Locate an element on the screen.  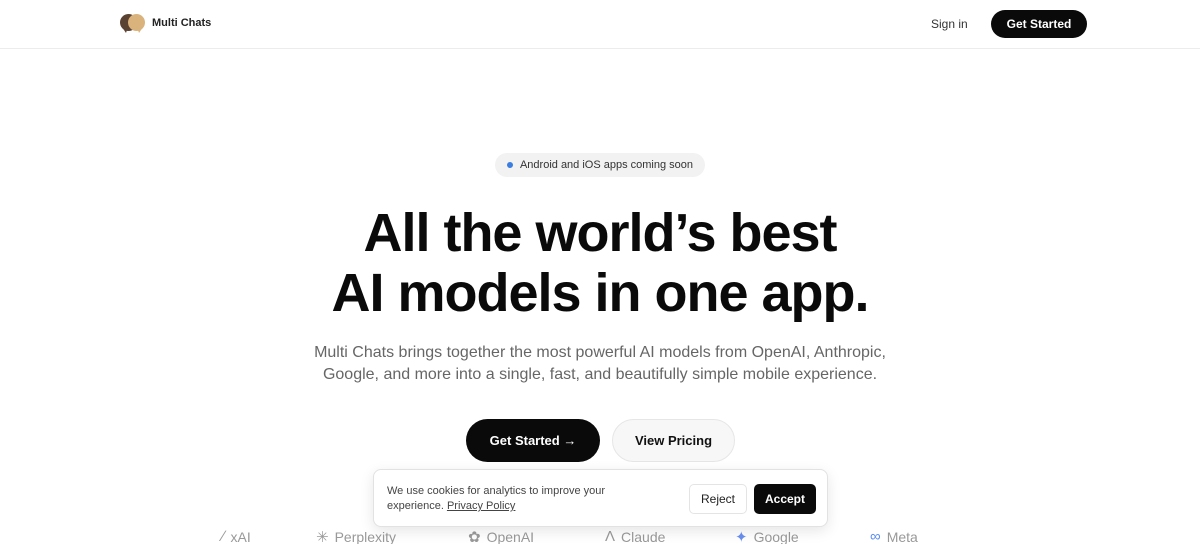
brand-name: Multi Chats is located at coordinates (182, 23).